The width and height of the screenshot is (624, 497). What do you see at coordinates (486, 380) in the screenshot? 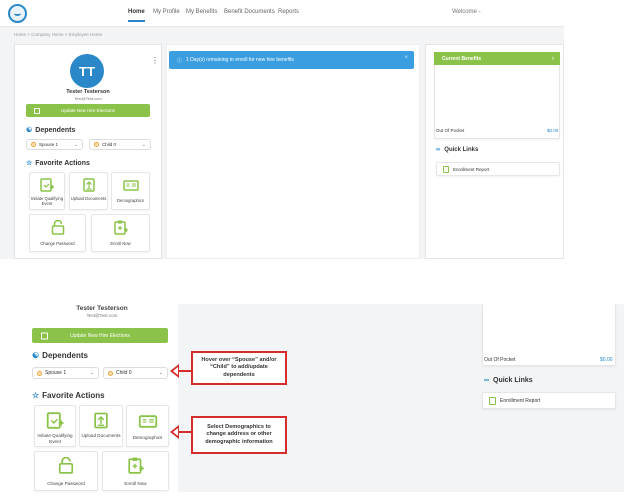
I see `link-icon: ∞` at bounding box center [486, 380].